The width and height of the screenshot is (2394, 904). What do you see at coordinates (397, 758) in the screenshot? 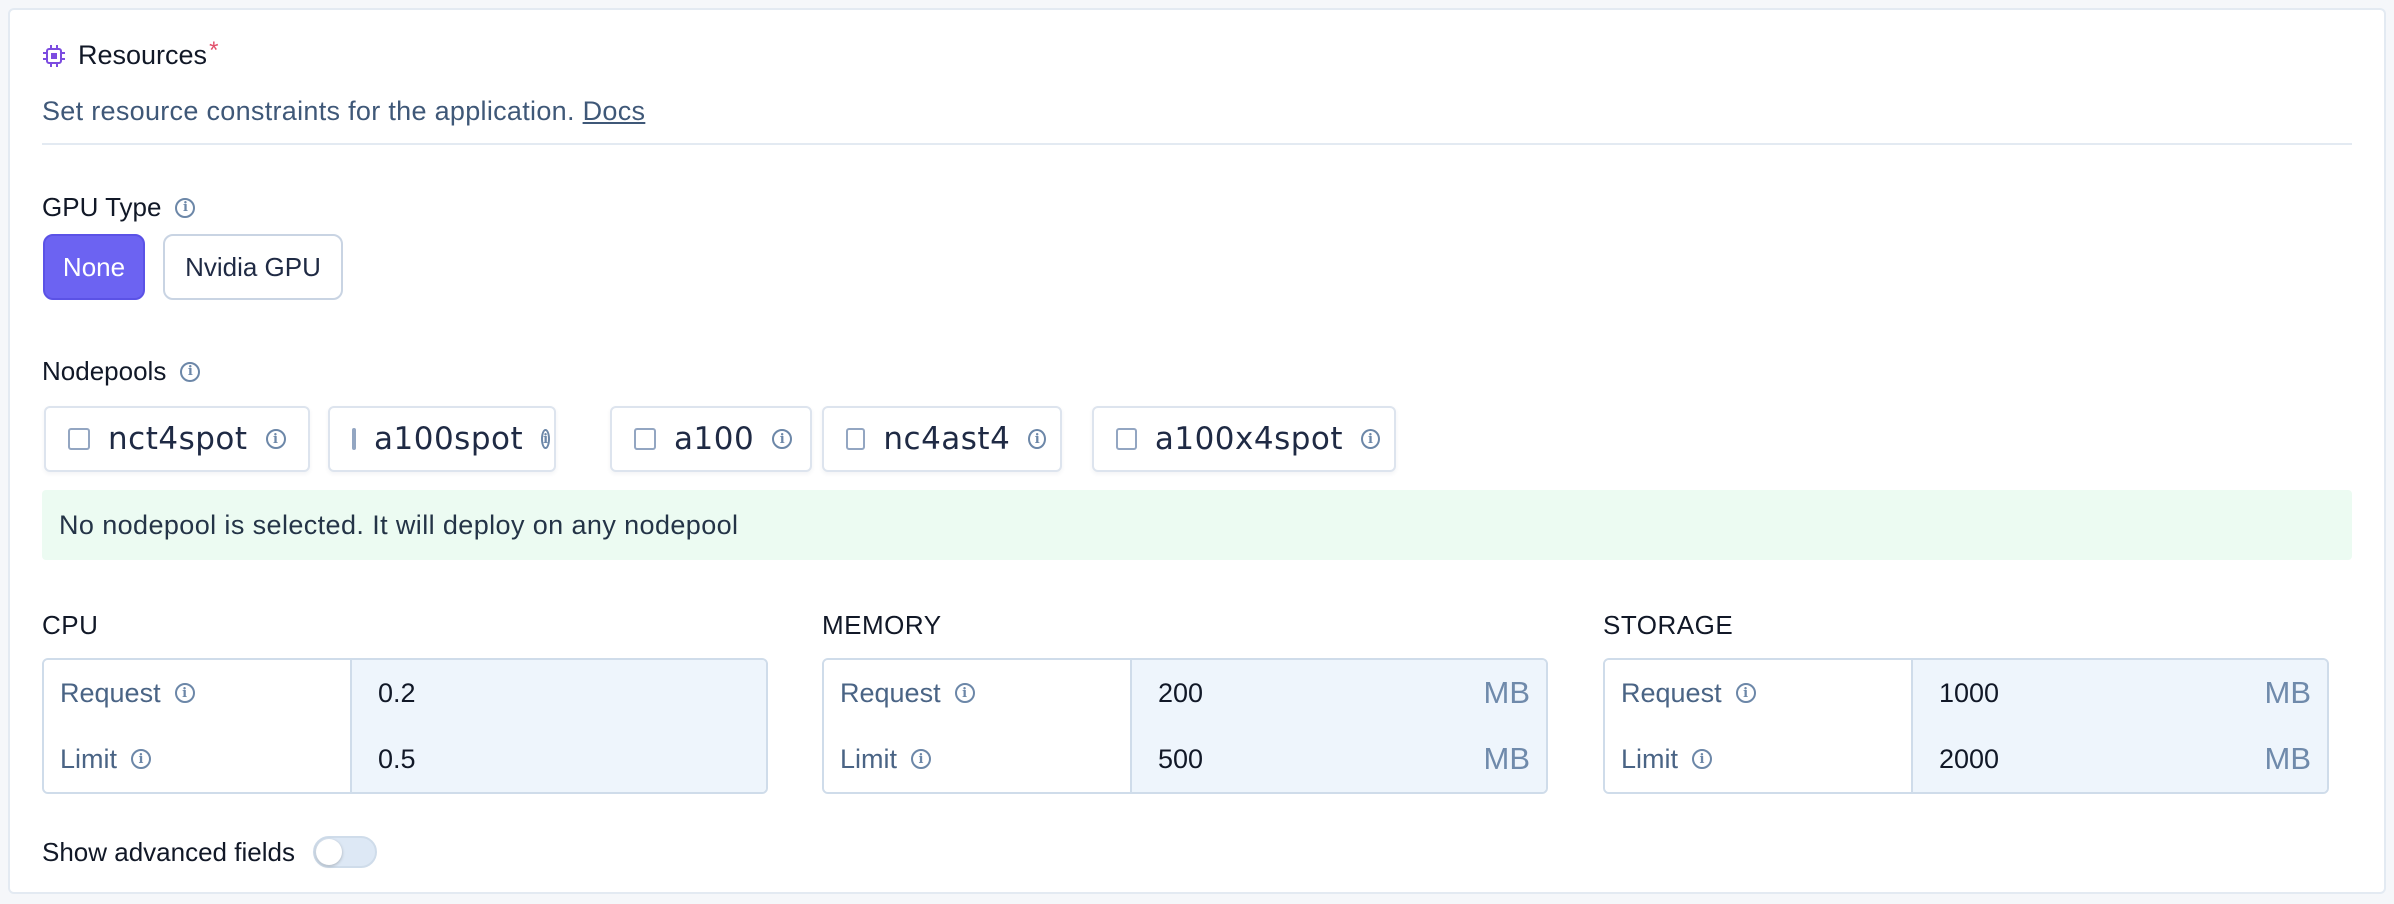
I see `cpu-limit-value: 0.5` at bounding box center [397, 758].